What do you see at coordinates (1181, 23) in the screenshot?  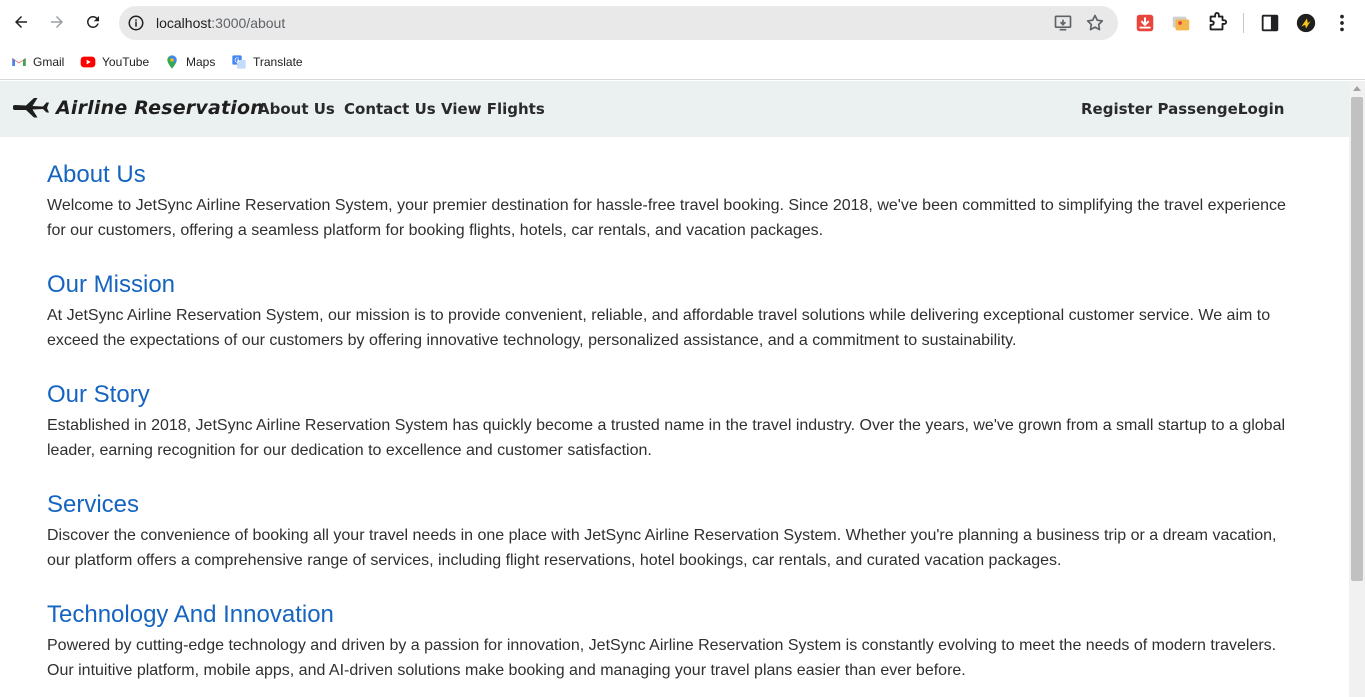 I see `gallery-extension-icon` at bounding box center [1181, 23].